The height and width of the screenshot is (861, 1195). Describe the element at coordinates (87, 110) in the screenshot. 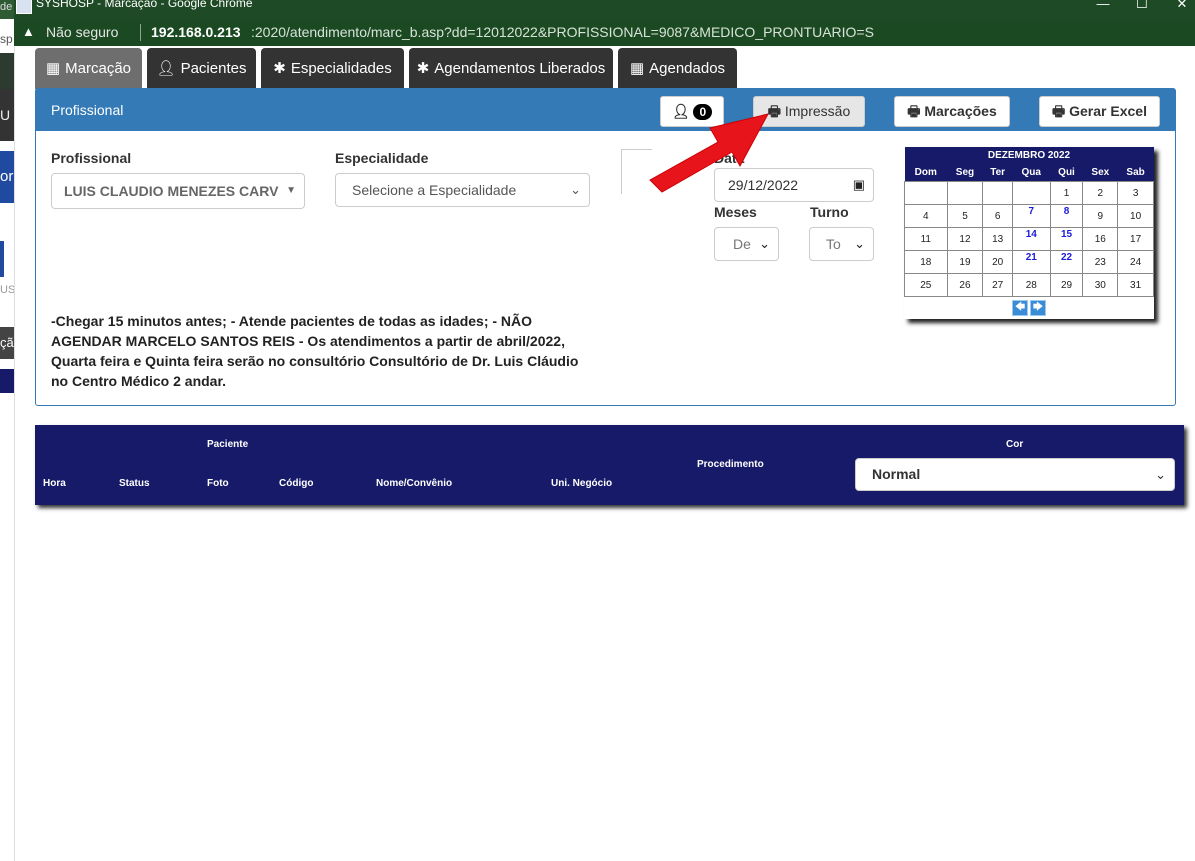

I see `panel-title: Profissional` at that location.